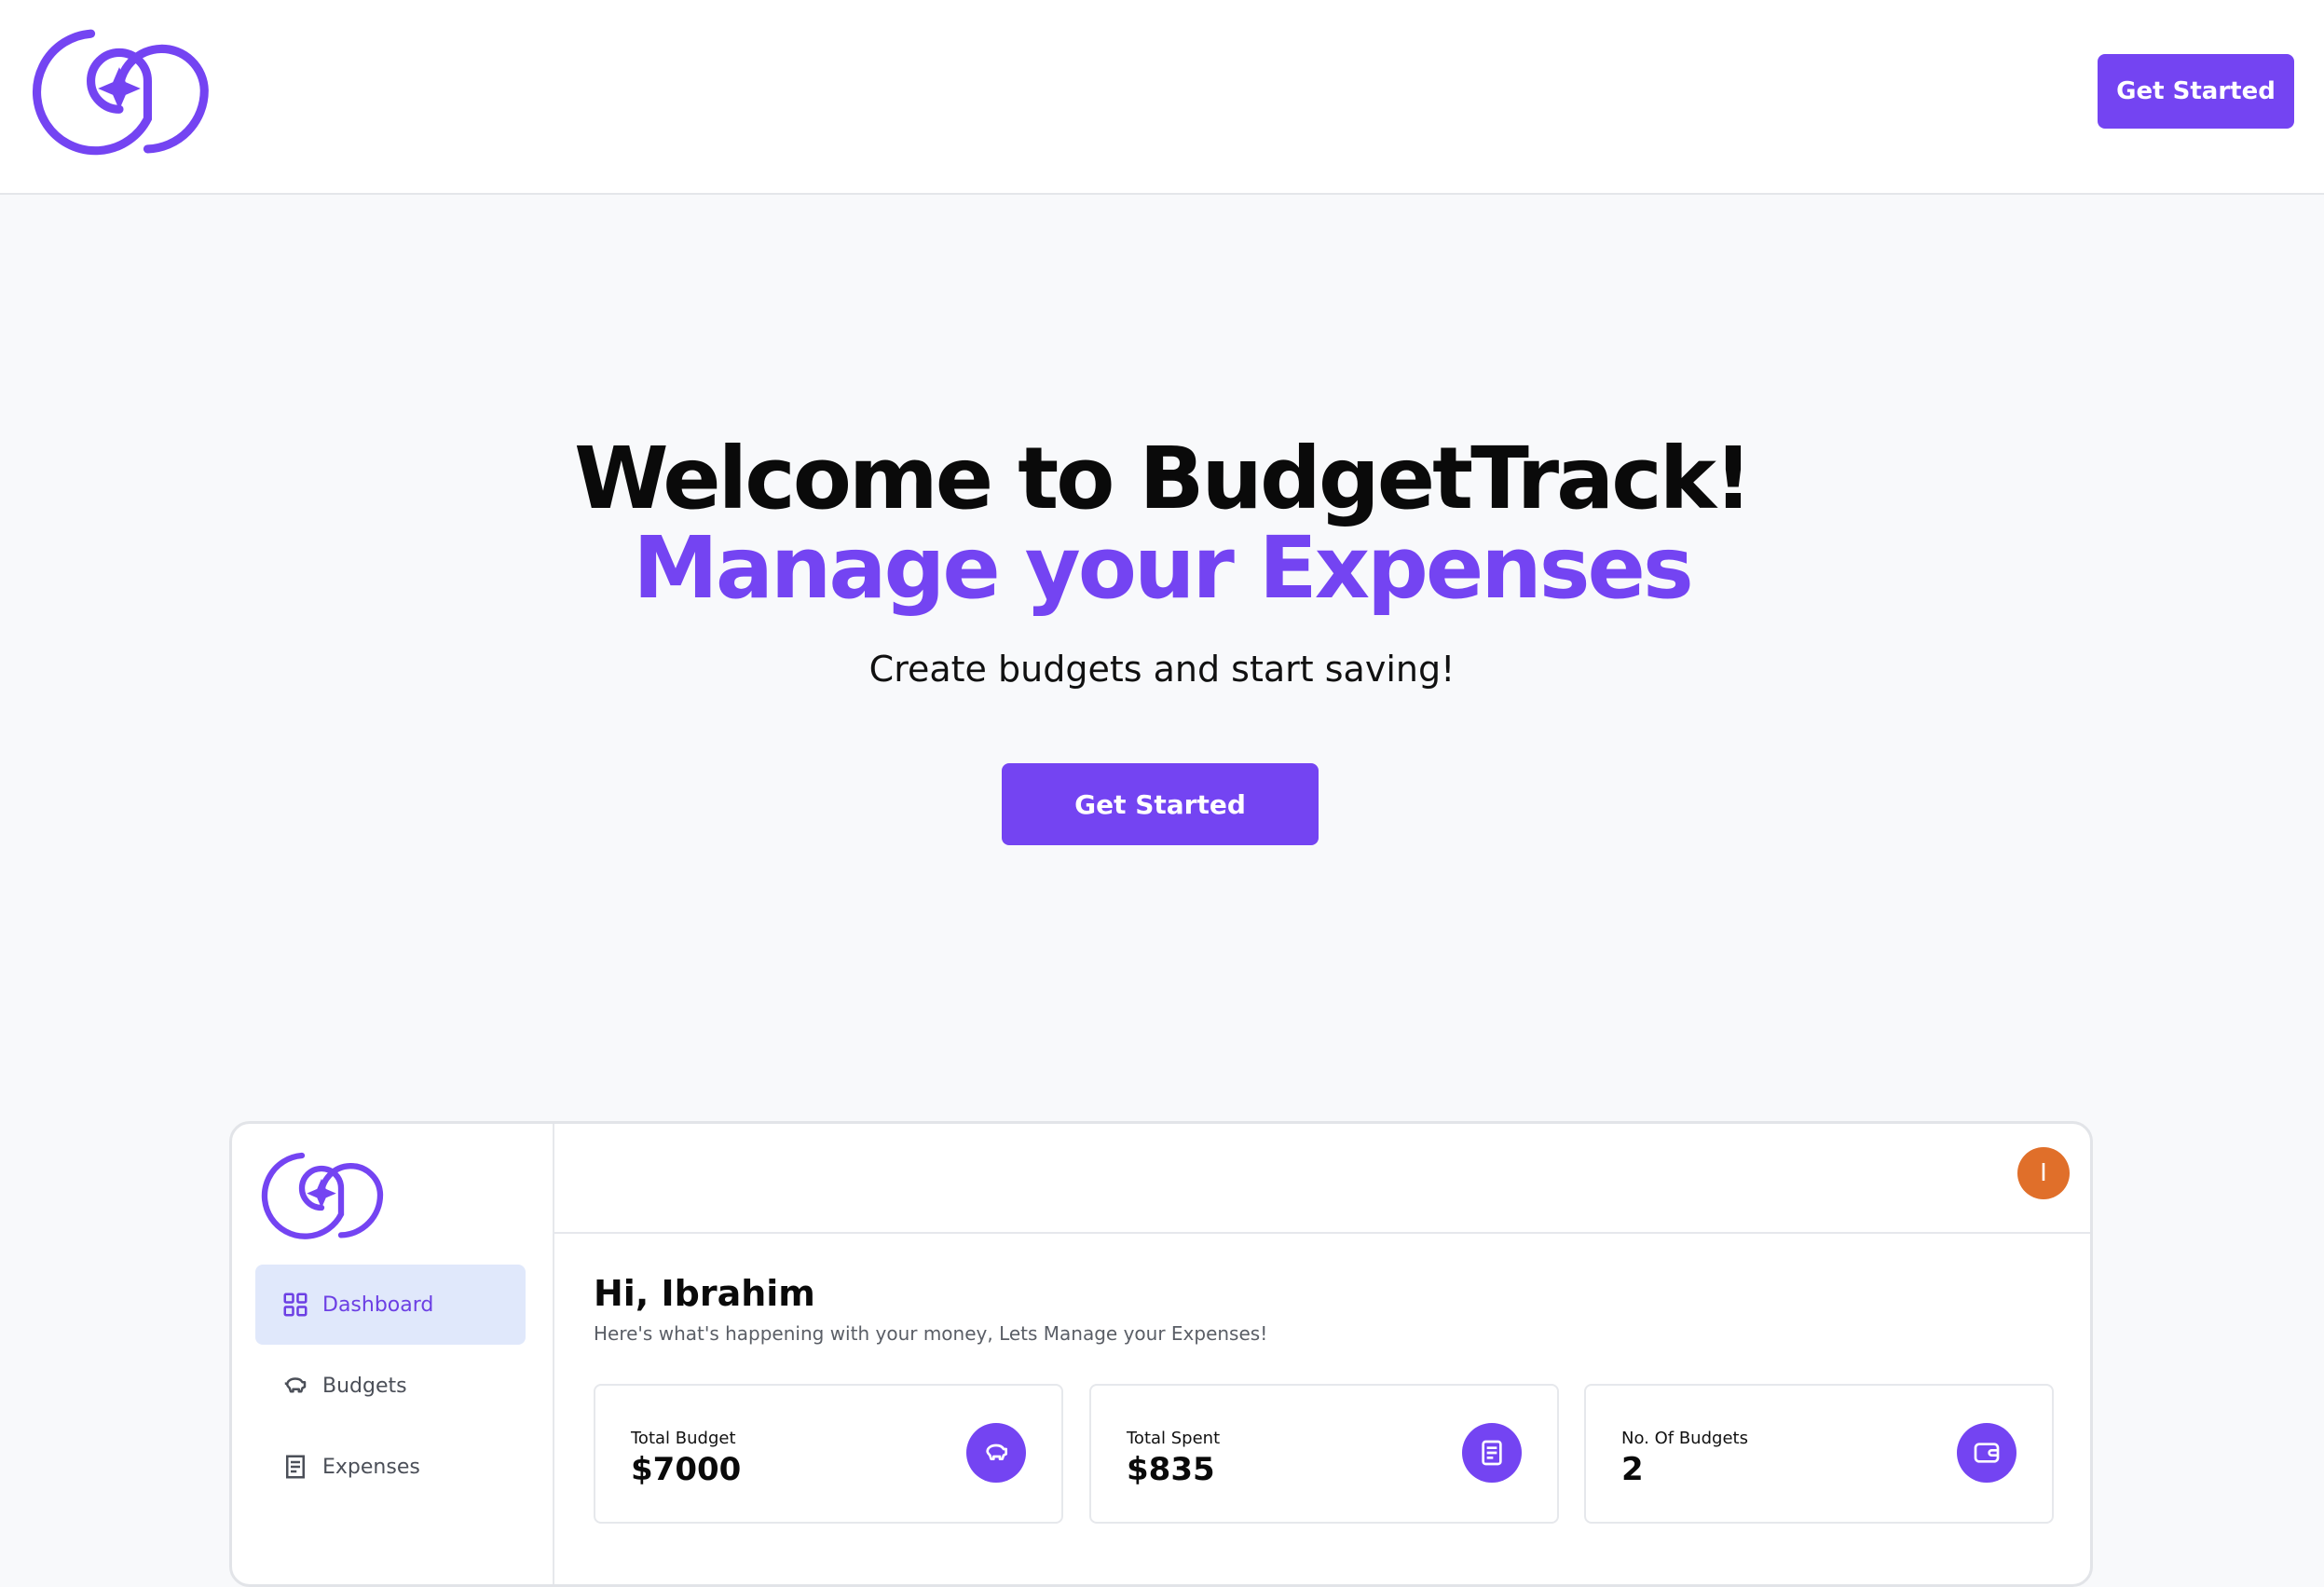 The height and width of the screenshot is (1587, 2324). Describe the element at coordinates (1163, 479) in the screenshot. I see `hero-title: Welcome to BudgetTrack!` at that location.